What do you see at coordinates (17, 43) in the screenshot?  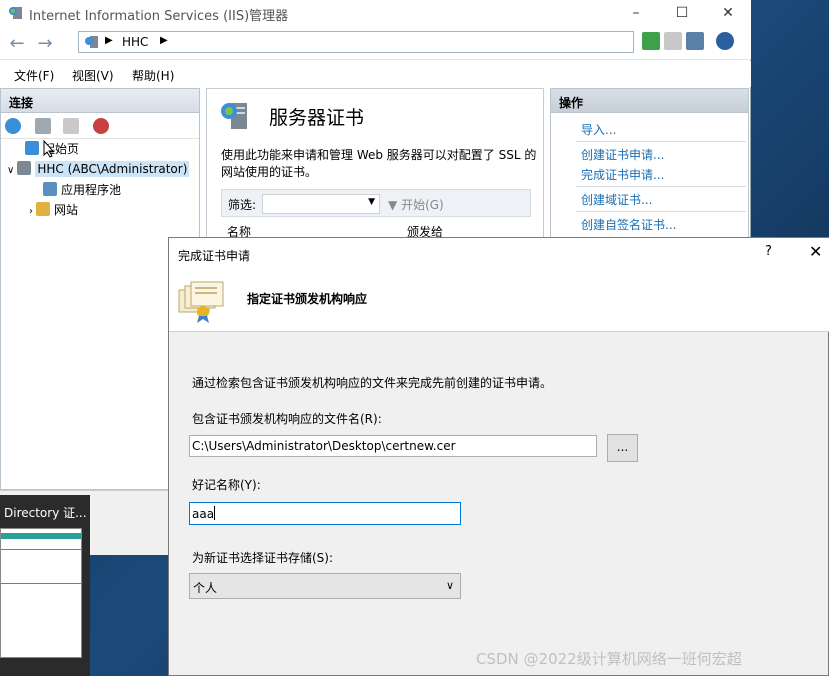 I see `back-arrow-icon: ←` at bounding box center [17, 43].